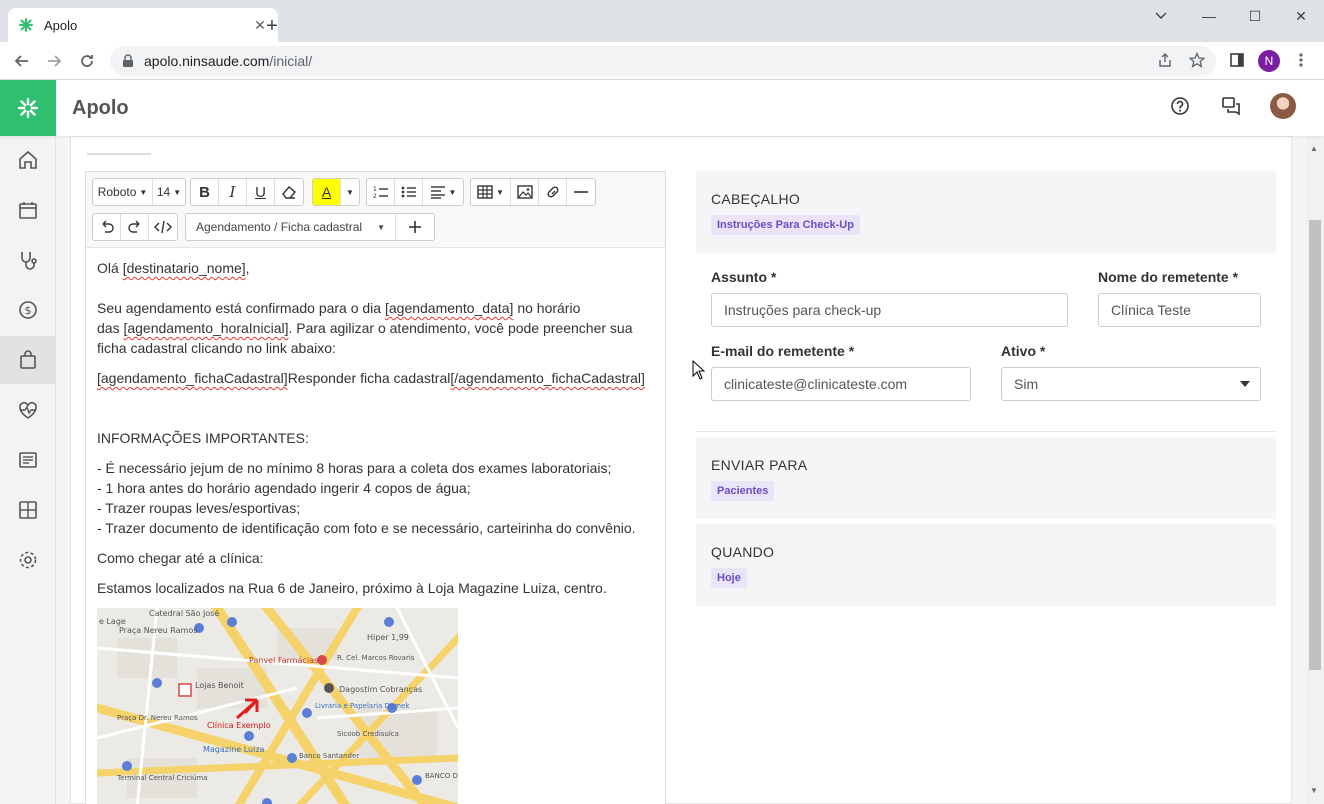 The image size is (1324, 804). I want to click on section-title: CABEÇALHO, so click(756, 199).